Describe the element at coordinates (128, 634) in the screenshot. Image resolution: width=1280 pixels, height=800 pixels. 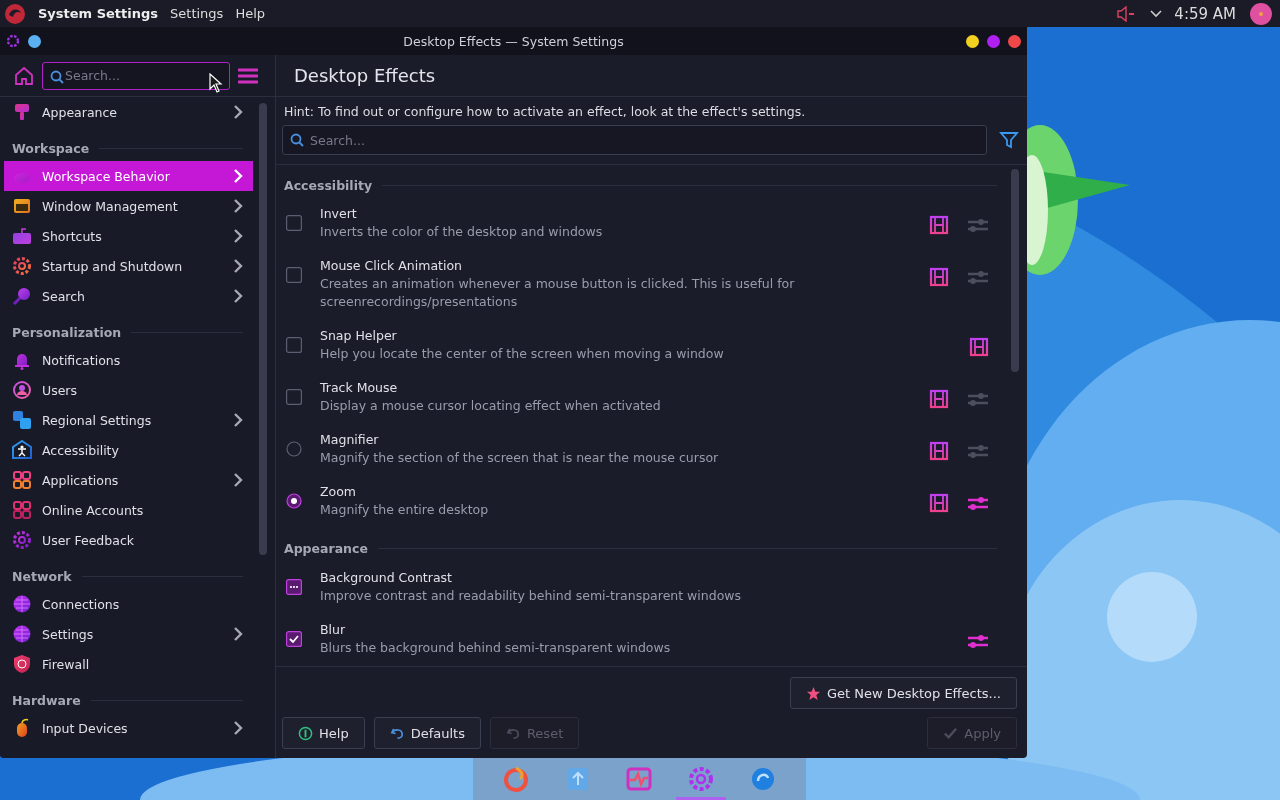
I see `sidebar-item: Settings` at that location.